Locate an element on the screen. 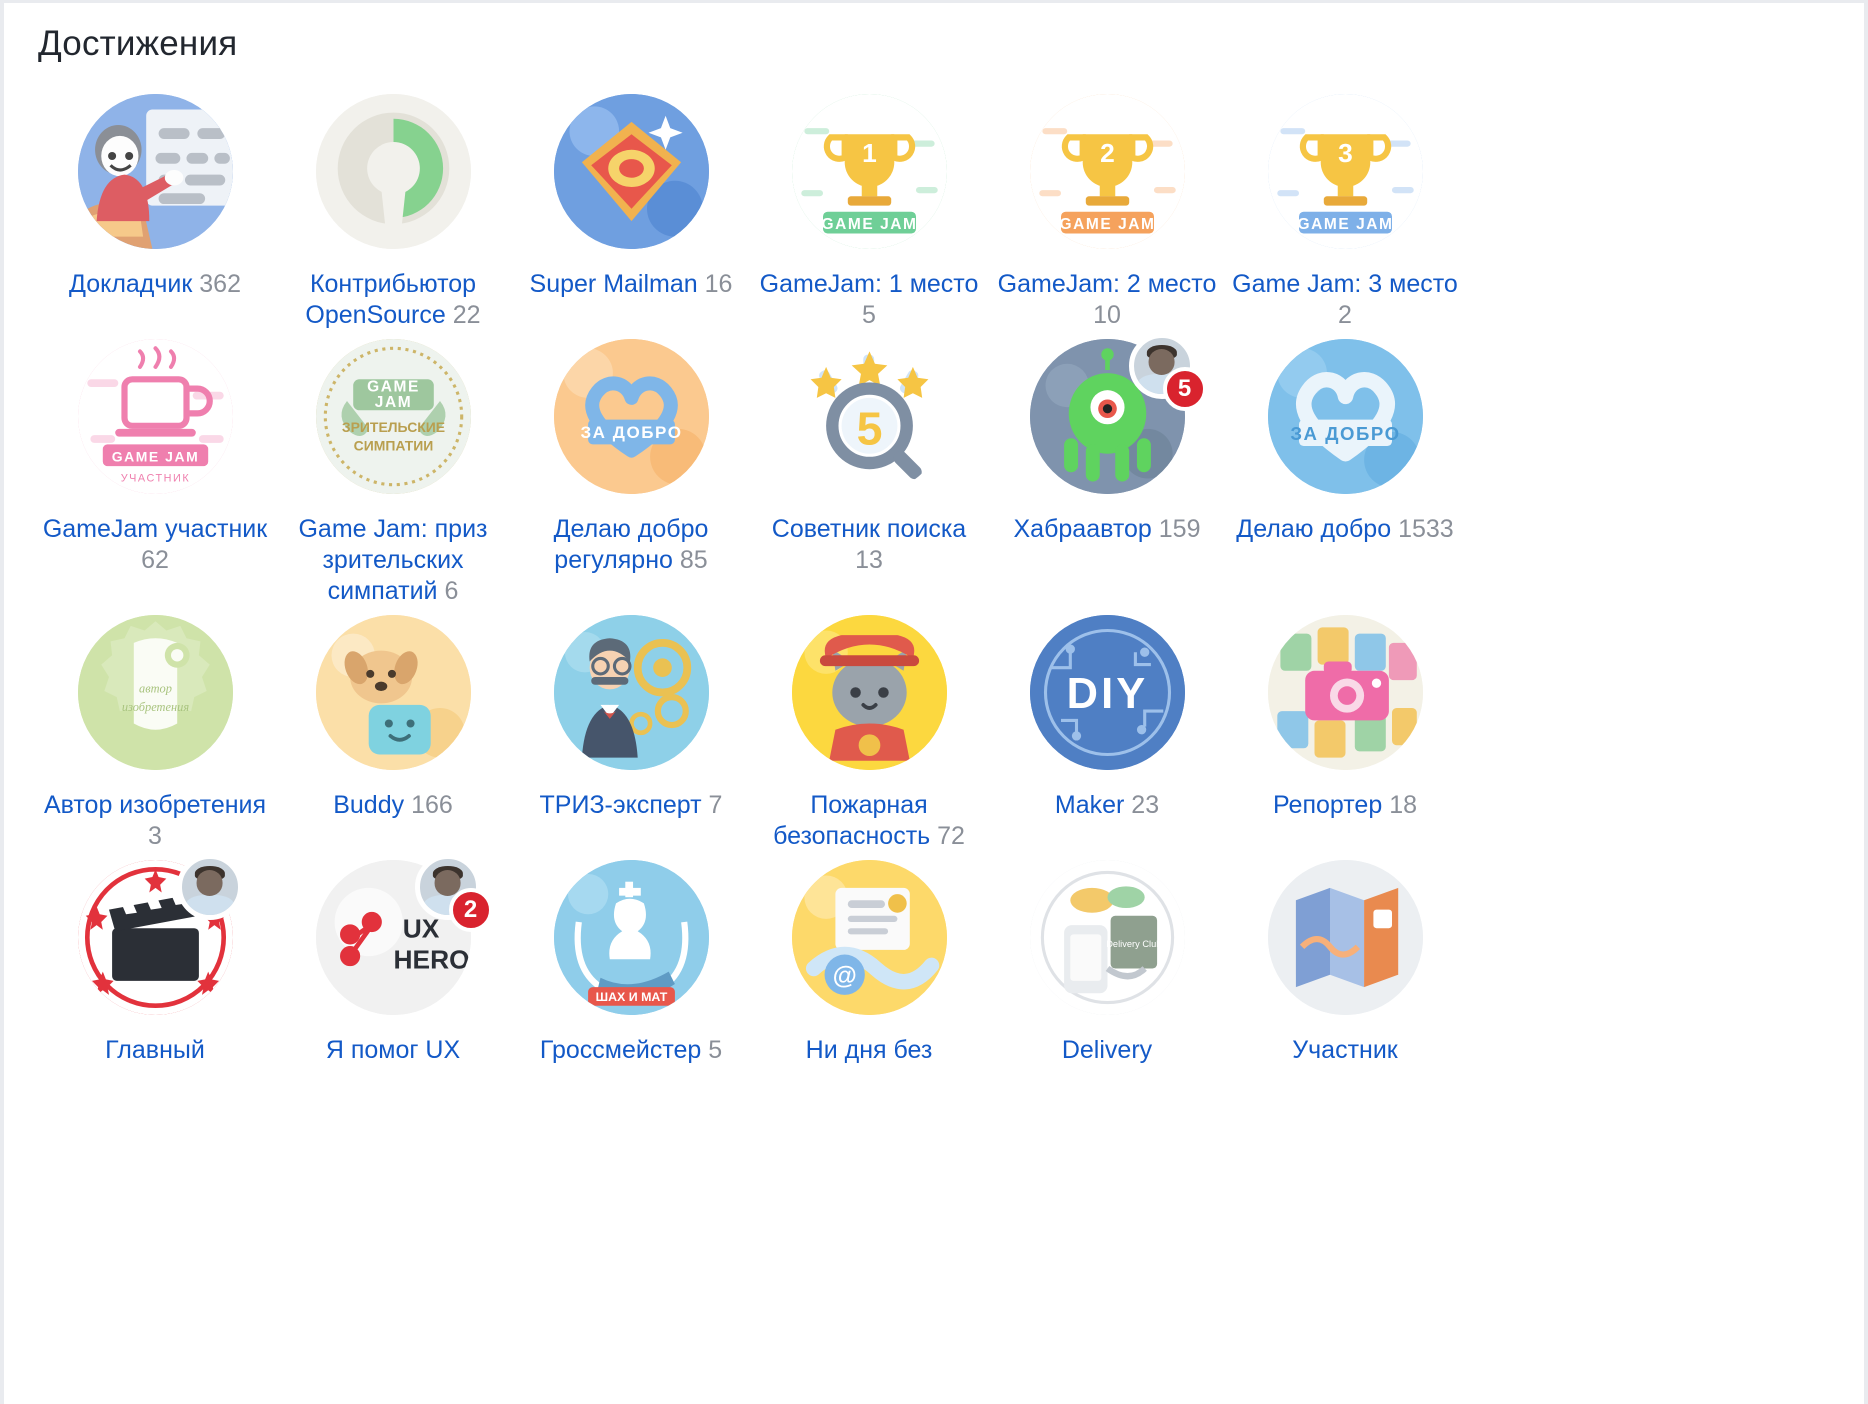 The height and width of the screenshot is (1404, 1868). achievement-caption: Гроссмейстер 5 is located at coordinates (631, 1050).